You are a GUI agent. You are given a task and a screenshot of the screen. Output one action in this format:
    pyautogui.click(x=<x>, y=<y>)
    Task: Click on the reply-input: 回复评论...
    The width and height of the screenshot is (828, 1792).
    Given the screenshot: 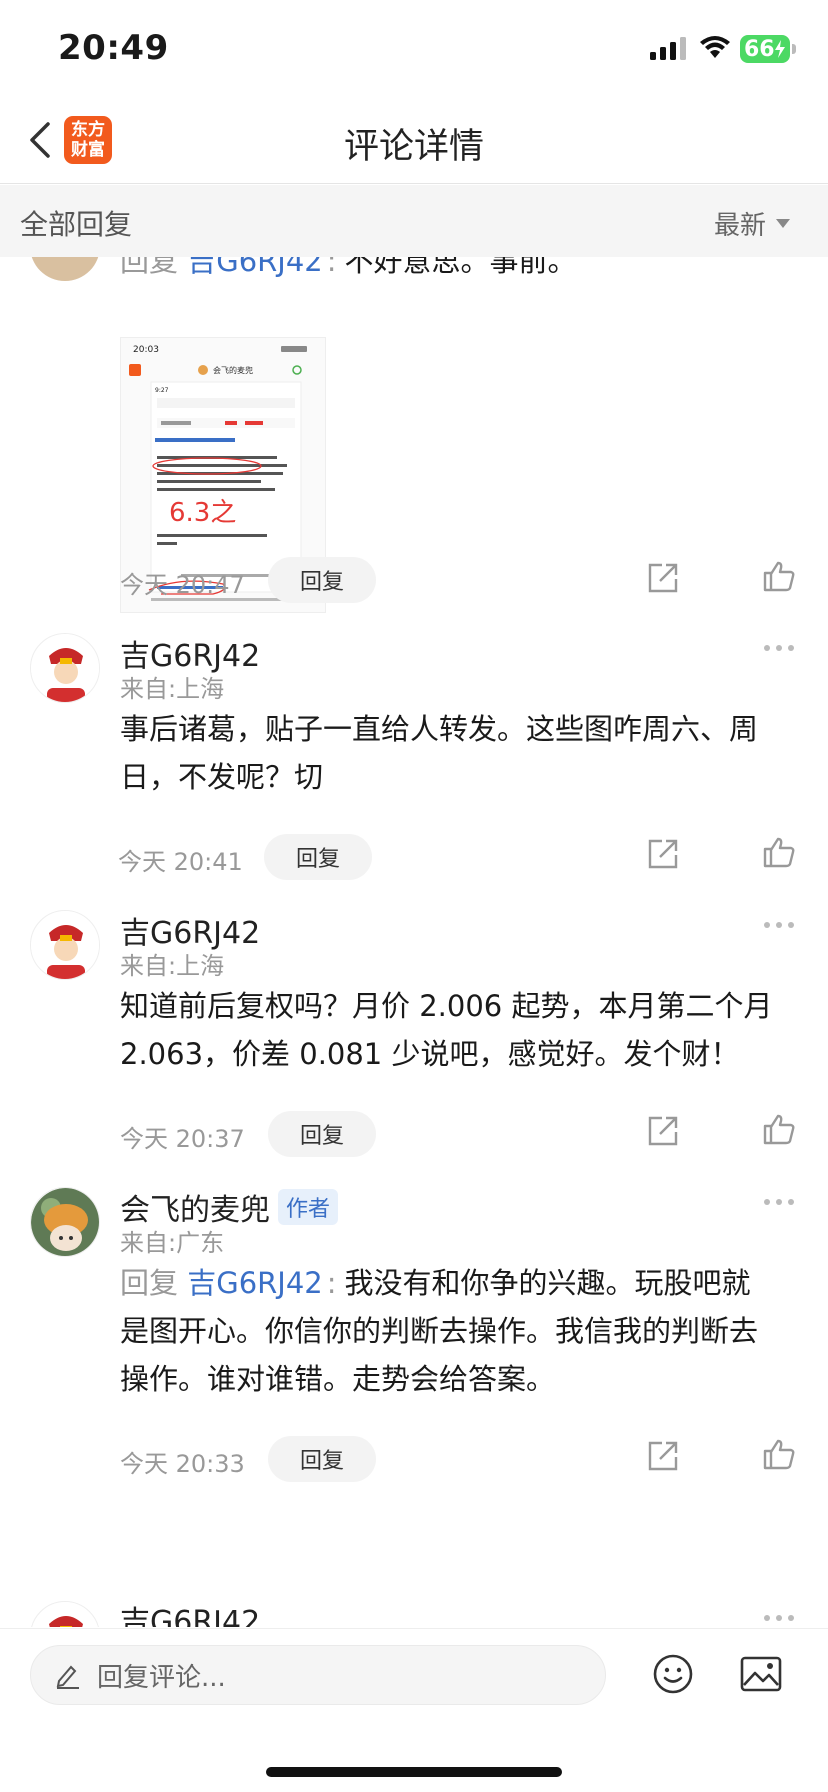 What is the action you would take?
    pyautogui.click(x=318, y=1675)
    